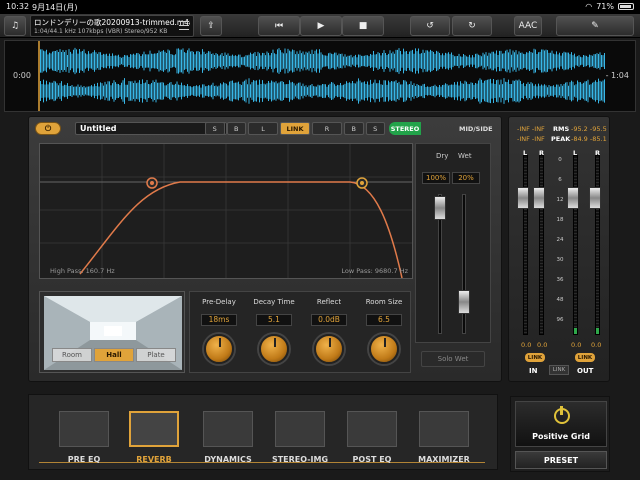 Image resolution: width=640 pixels, height=480 pixels. I want to click on play-icon: ▶, so click(321, 26).